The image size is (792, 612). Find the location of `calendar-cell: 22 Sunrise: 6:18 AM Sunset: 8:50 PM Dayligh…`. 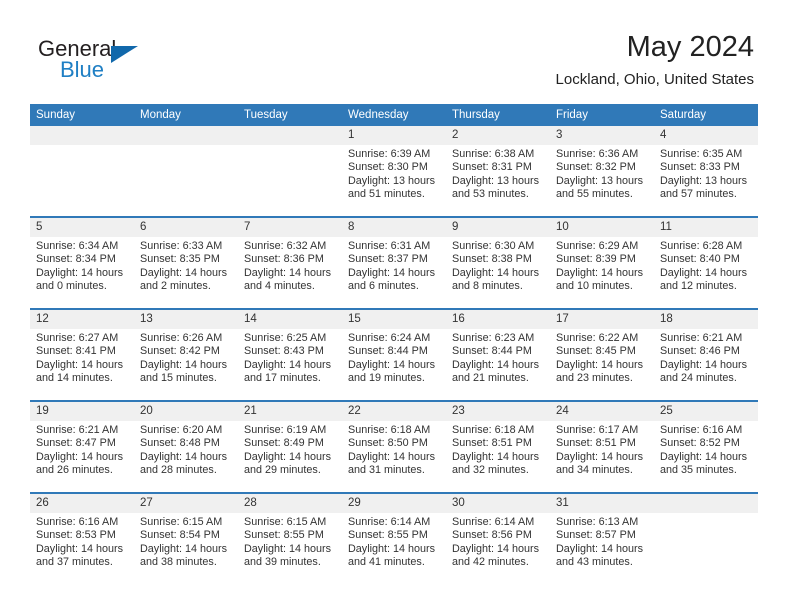

calendar-cell: 22 Sunrise: 6:18 AM Sunset: 8:50 PM Dayligh… is located at coordinates (394, 446).